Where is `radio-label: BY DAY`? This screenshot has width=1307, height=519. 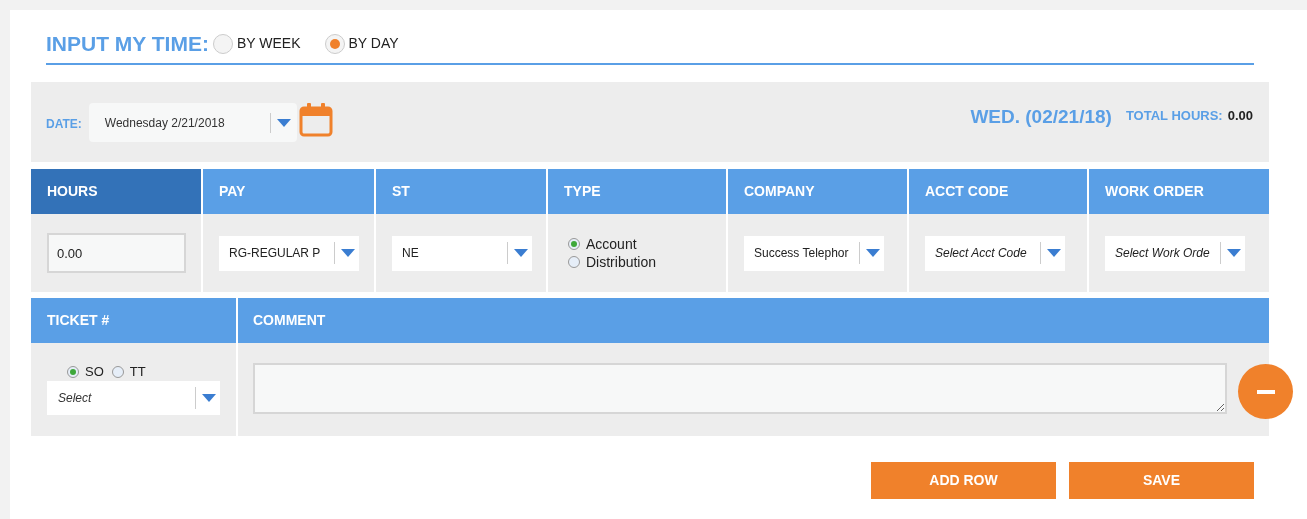
radio-label: BY DAY is located at coordinates (373, 43).